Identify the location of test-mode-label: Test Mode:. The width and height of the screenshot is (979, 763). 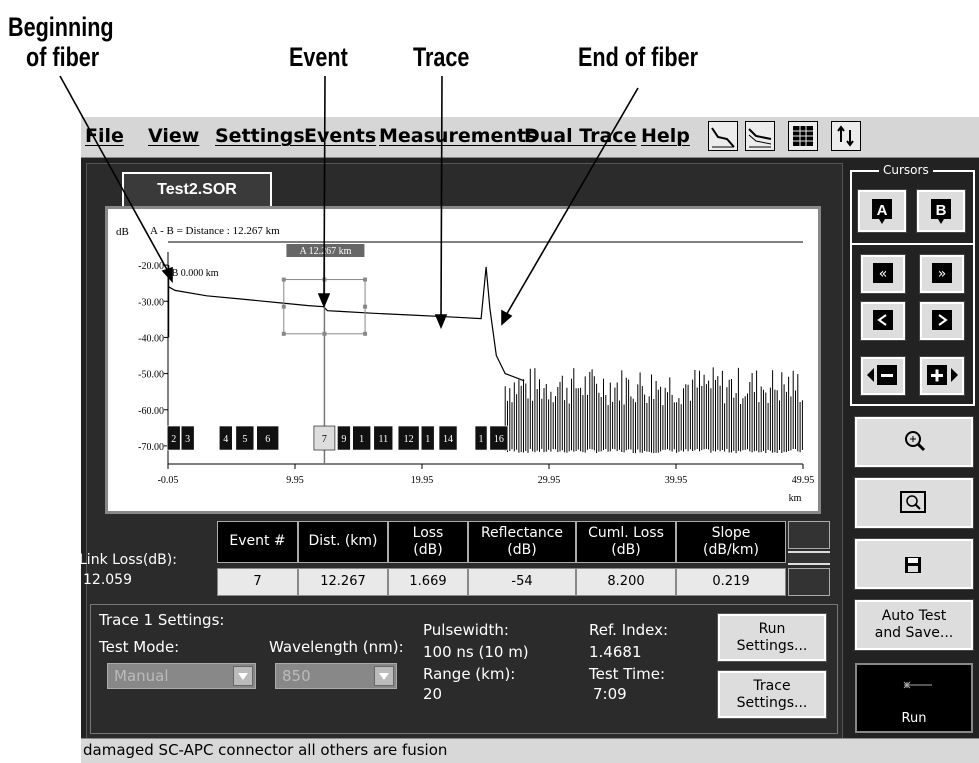
(139, 647).